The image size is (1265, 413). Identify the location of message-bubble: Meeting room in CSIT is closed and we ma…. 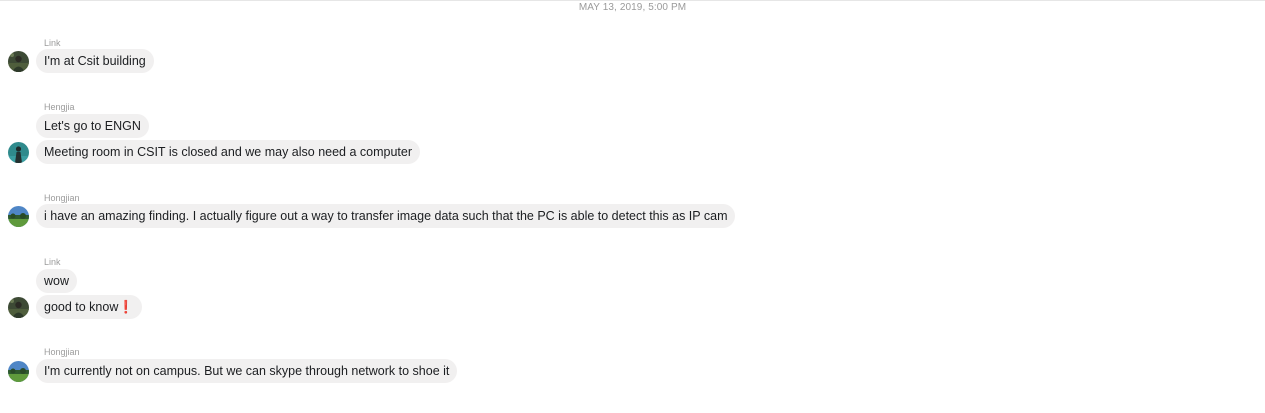
(228, 152).